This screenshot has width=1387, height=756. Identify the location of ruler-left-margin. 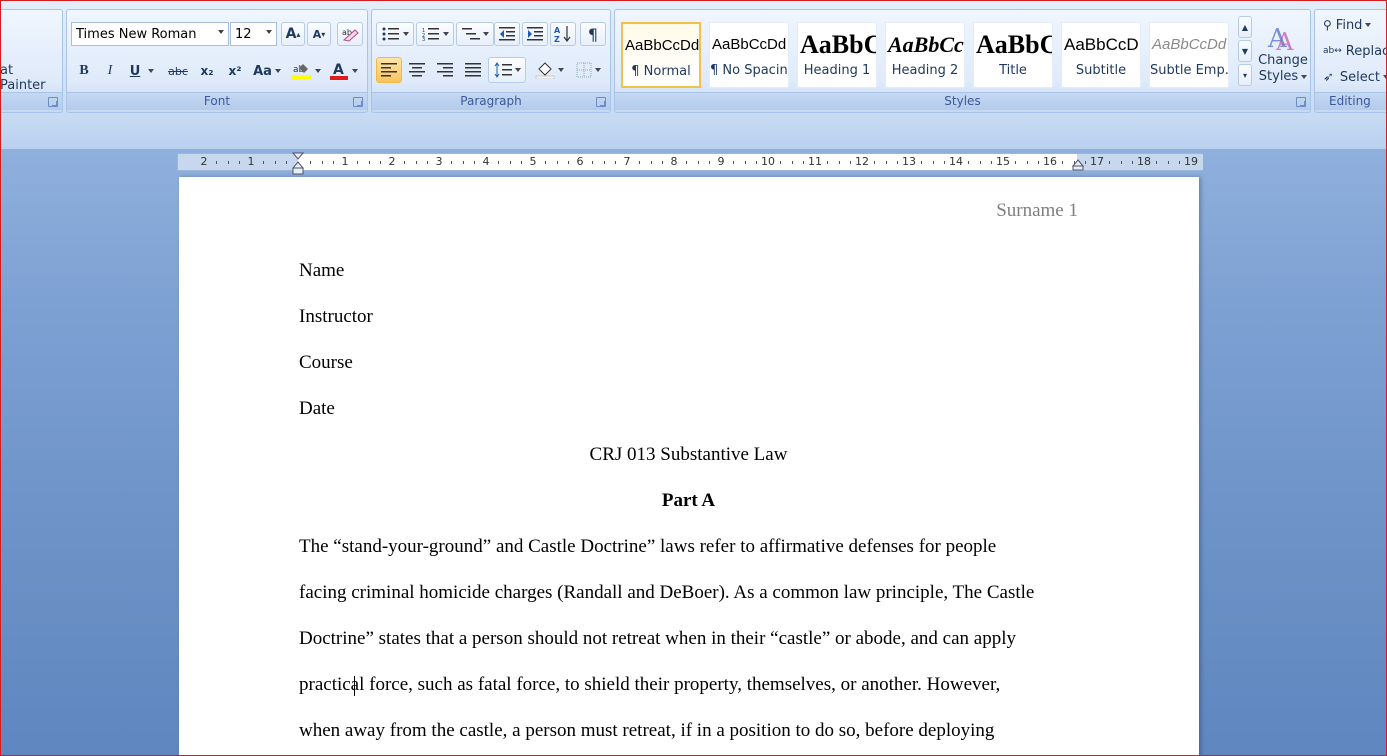
(238, 162).